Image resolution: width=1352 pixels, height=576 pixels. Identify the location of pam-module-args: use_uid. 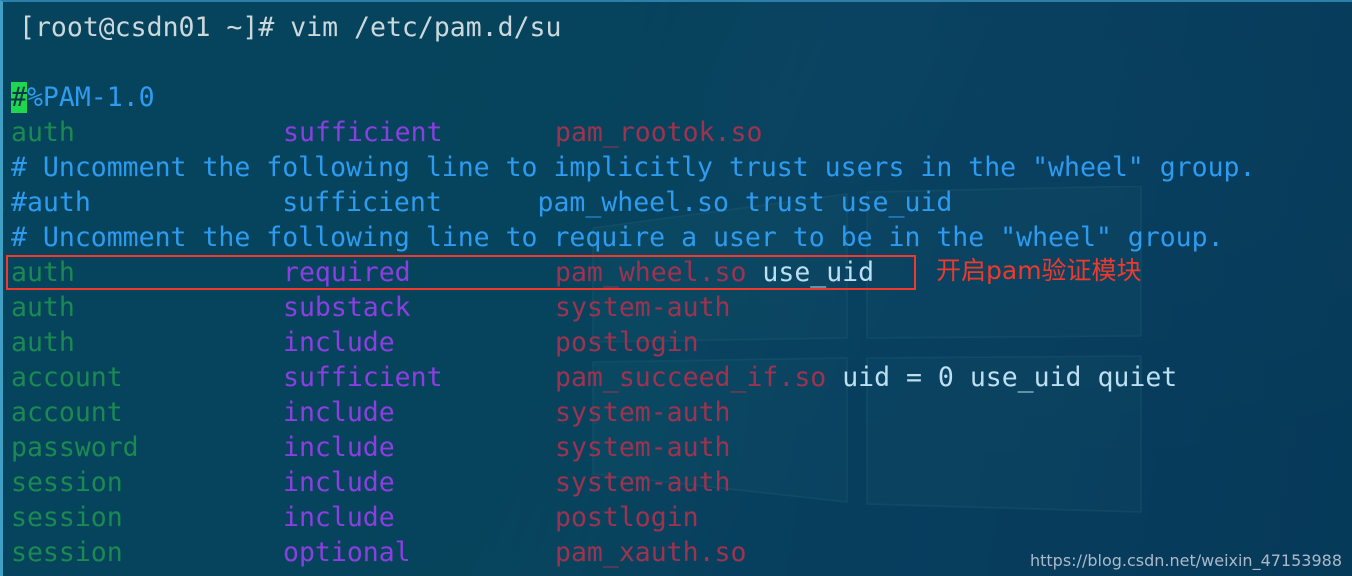
(810, 272).